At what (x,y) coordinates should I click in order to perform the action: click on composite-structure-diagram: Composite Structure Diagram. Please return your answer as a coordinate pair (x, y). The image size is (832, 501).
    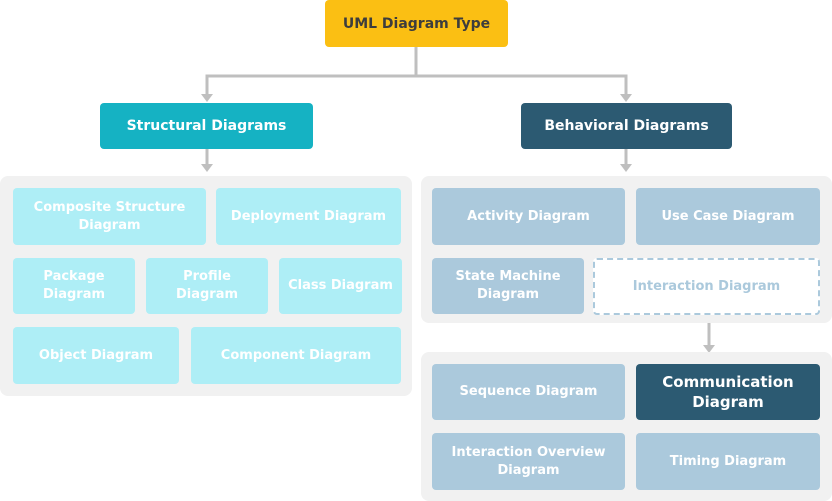
    Looking at the image, I should click on (109, 216).